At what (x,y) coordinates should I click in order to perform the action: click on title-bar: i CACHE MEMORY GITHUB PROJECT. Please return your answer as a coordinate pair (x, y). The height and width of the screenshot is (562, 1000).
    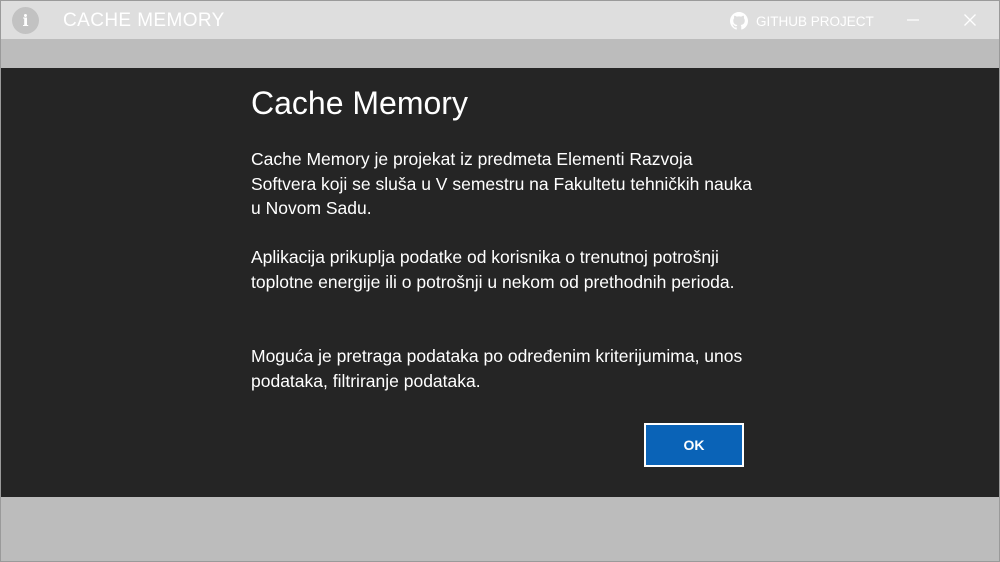
    Looking at the image, I should click on (500, 20).